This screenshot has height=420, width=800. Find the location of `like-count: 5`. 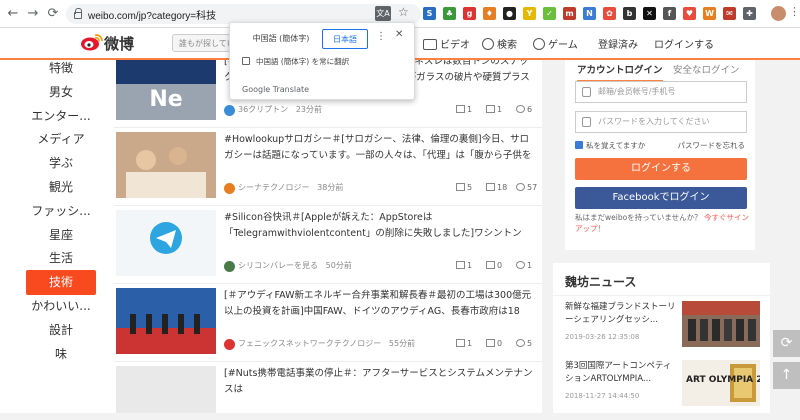

like-count: 5 is located at coordinates (524, 344).